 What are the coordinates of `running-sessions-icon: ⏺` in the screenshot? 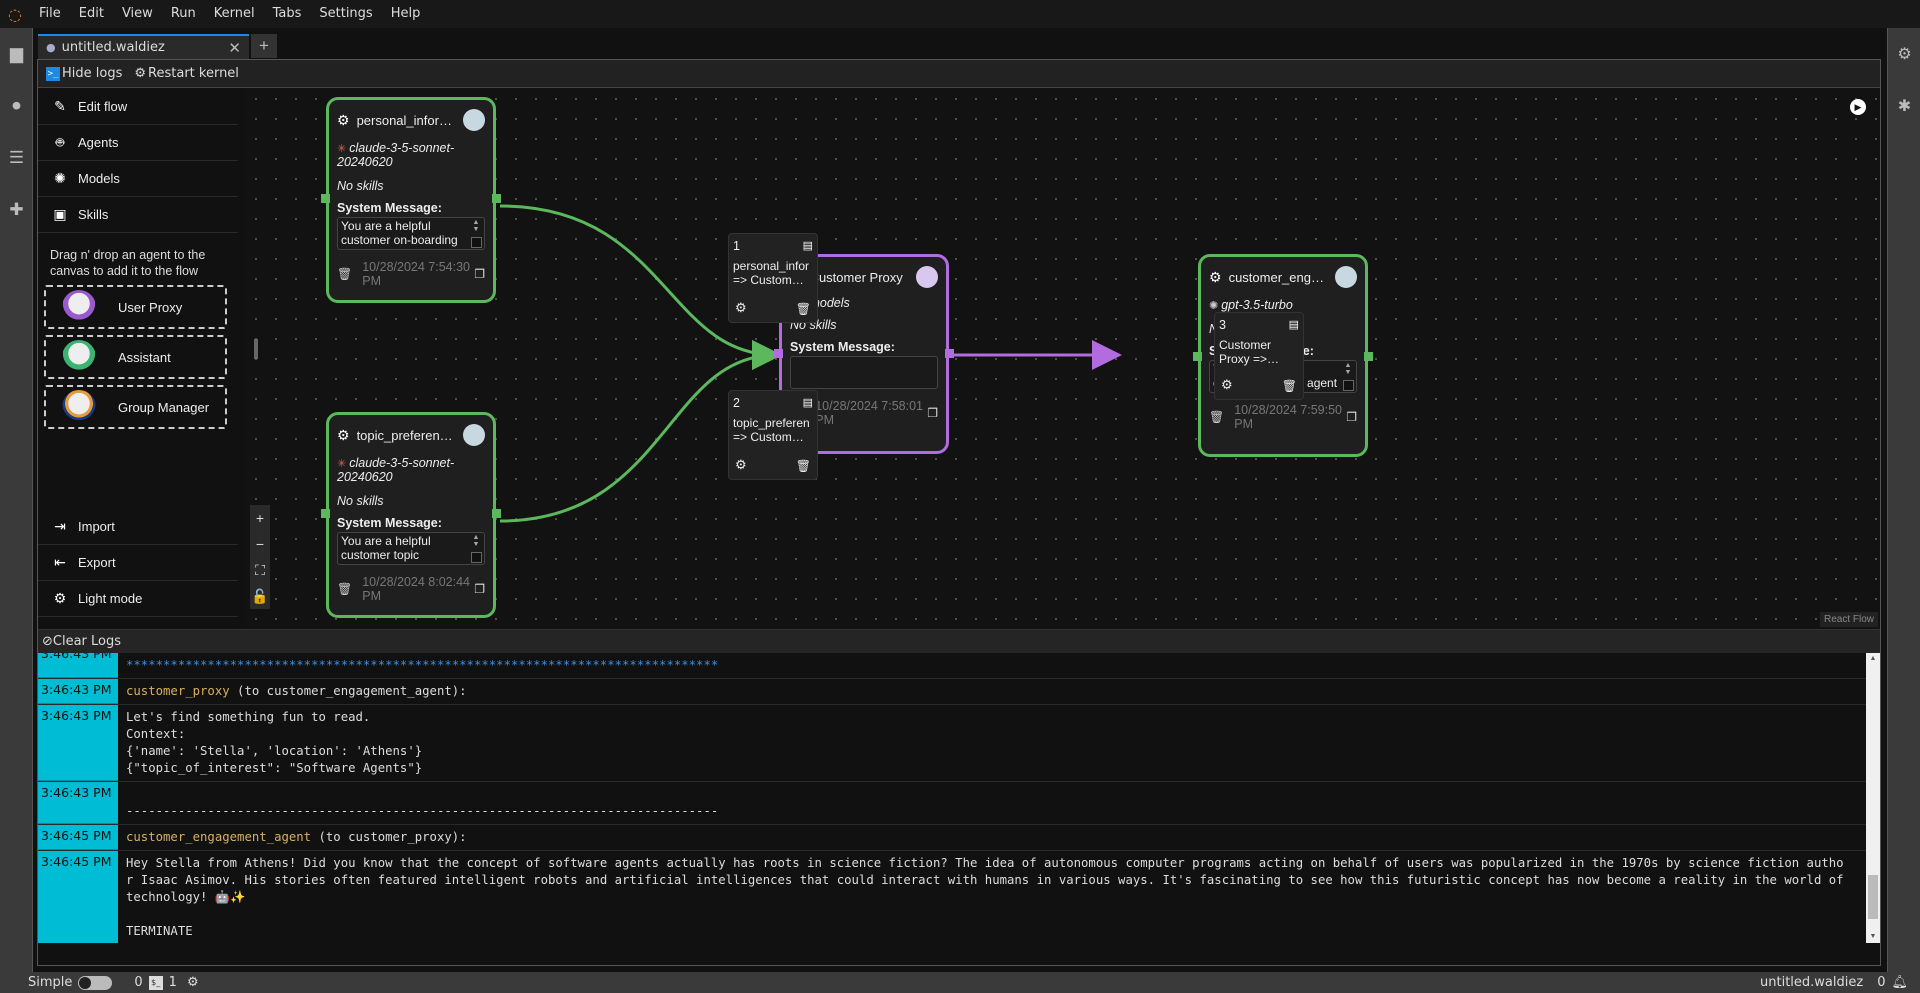 It's located at (16, 106).